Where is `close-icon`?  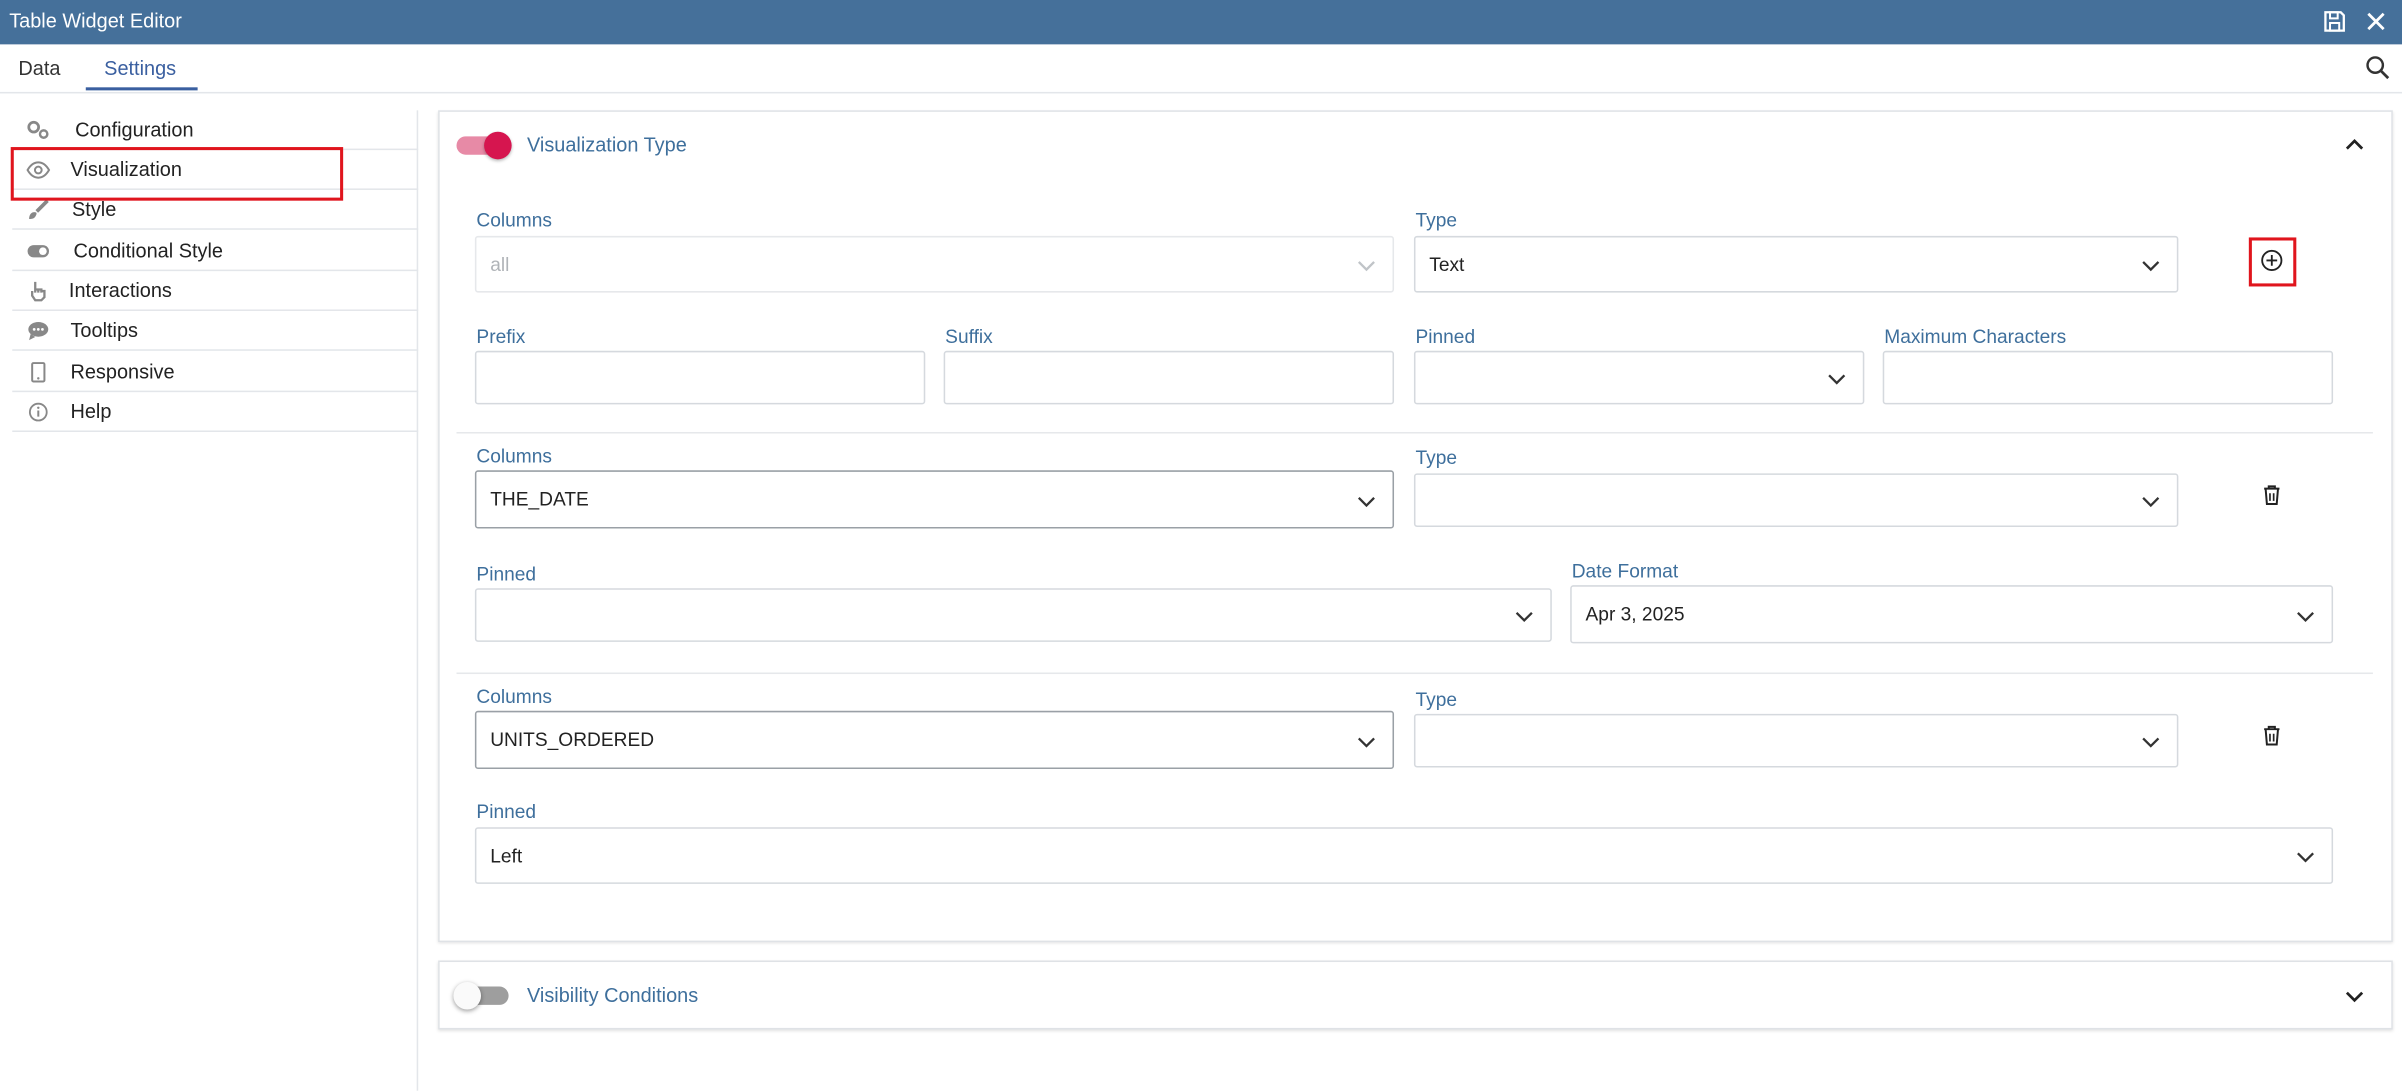 close-icon is located at coordinates (2376, 22).